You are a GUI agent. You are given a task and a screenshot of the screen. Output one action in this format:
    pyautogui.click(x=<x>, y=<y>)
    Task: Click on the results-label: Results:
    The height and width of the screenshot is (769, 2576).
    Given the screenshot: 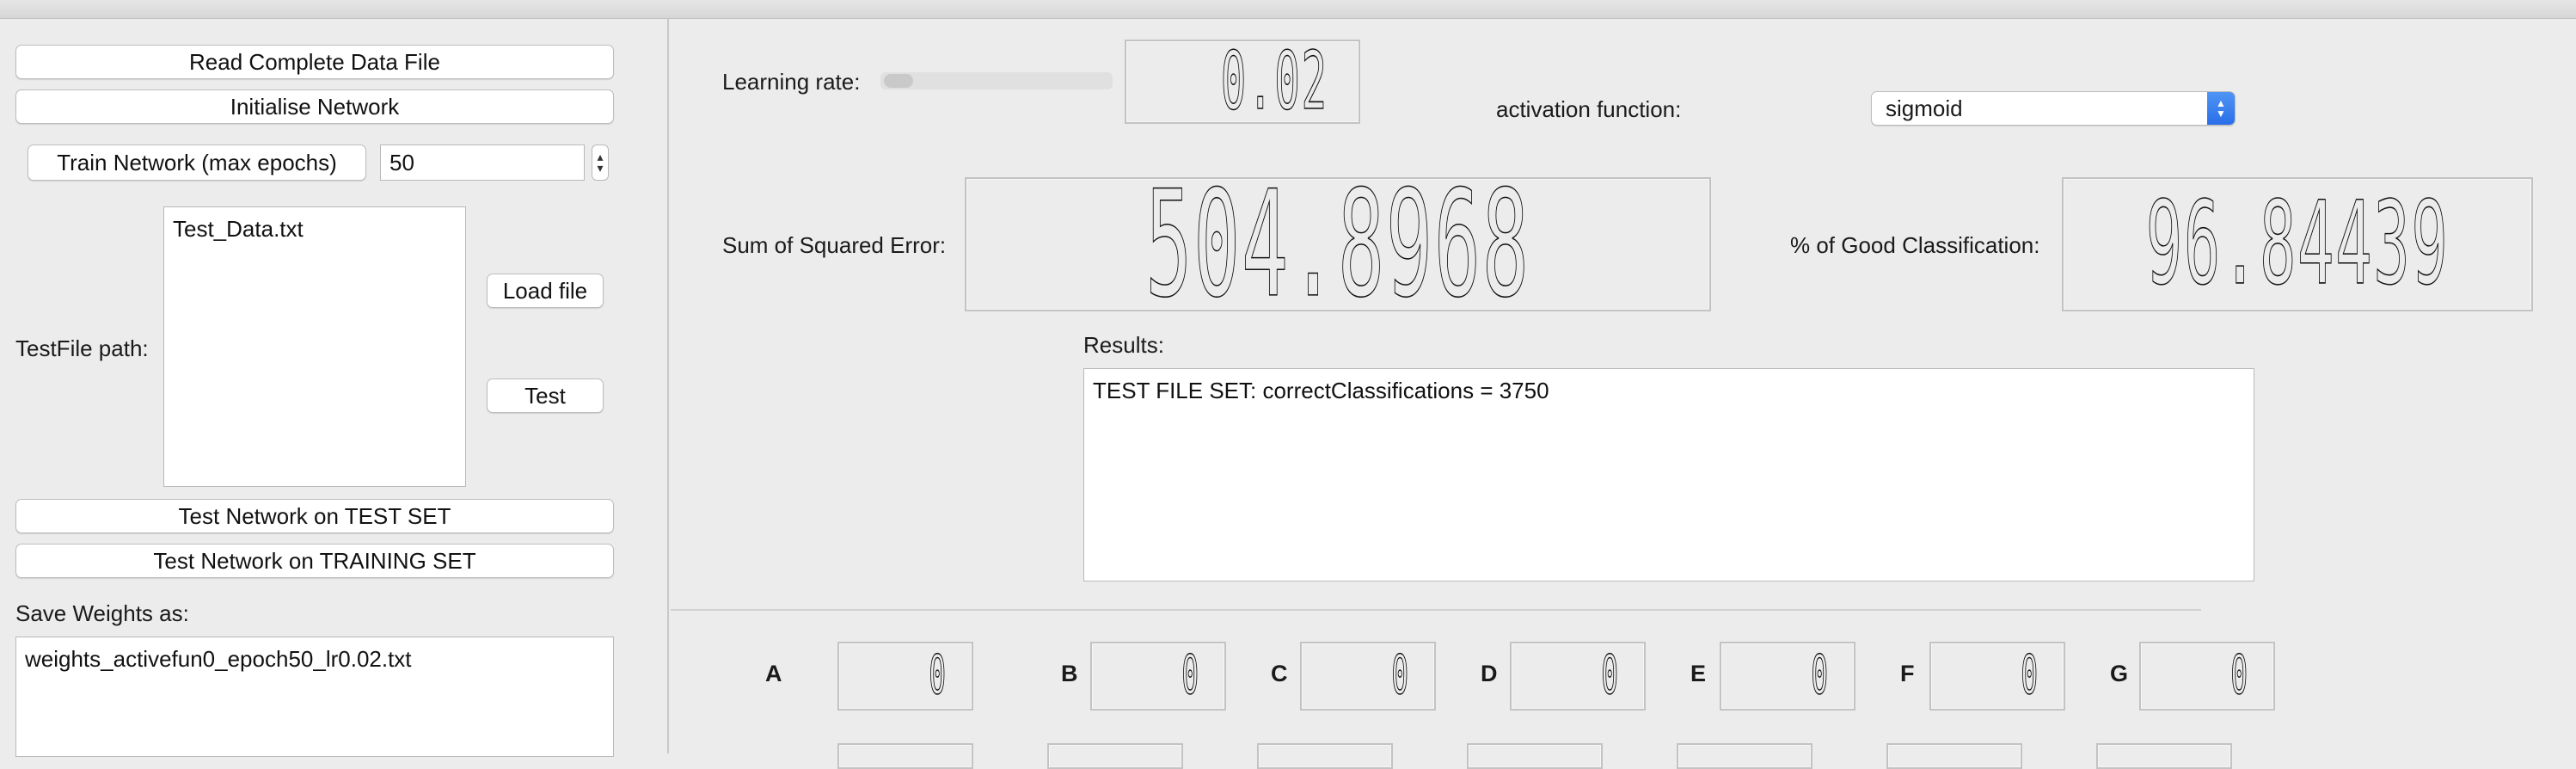 What is the action you would take?
    pyautogui.click(x=1123, y=345)
    